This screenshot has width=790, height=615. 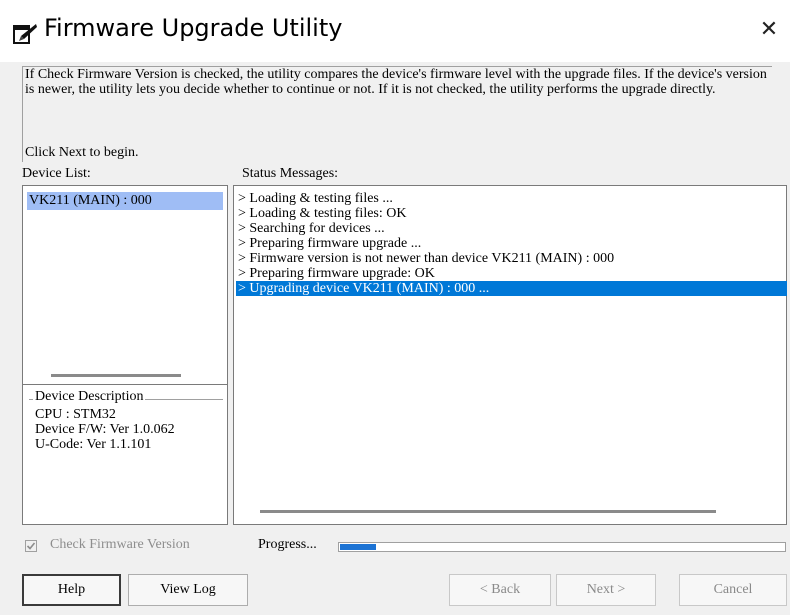 I want to click on close-button: ✕, so click(x=769, y=30).